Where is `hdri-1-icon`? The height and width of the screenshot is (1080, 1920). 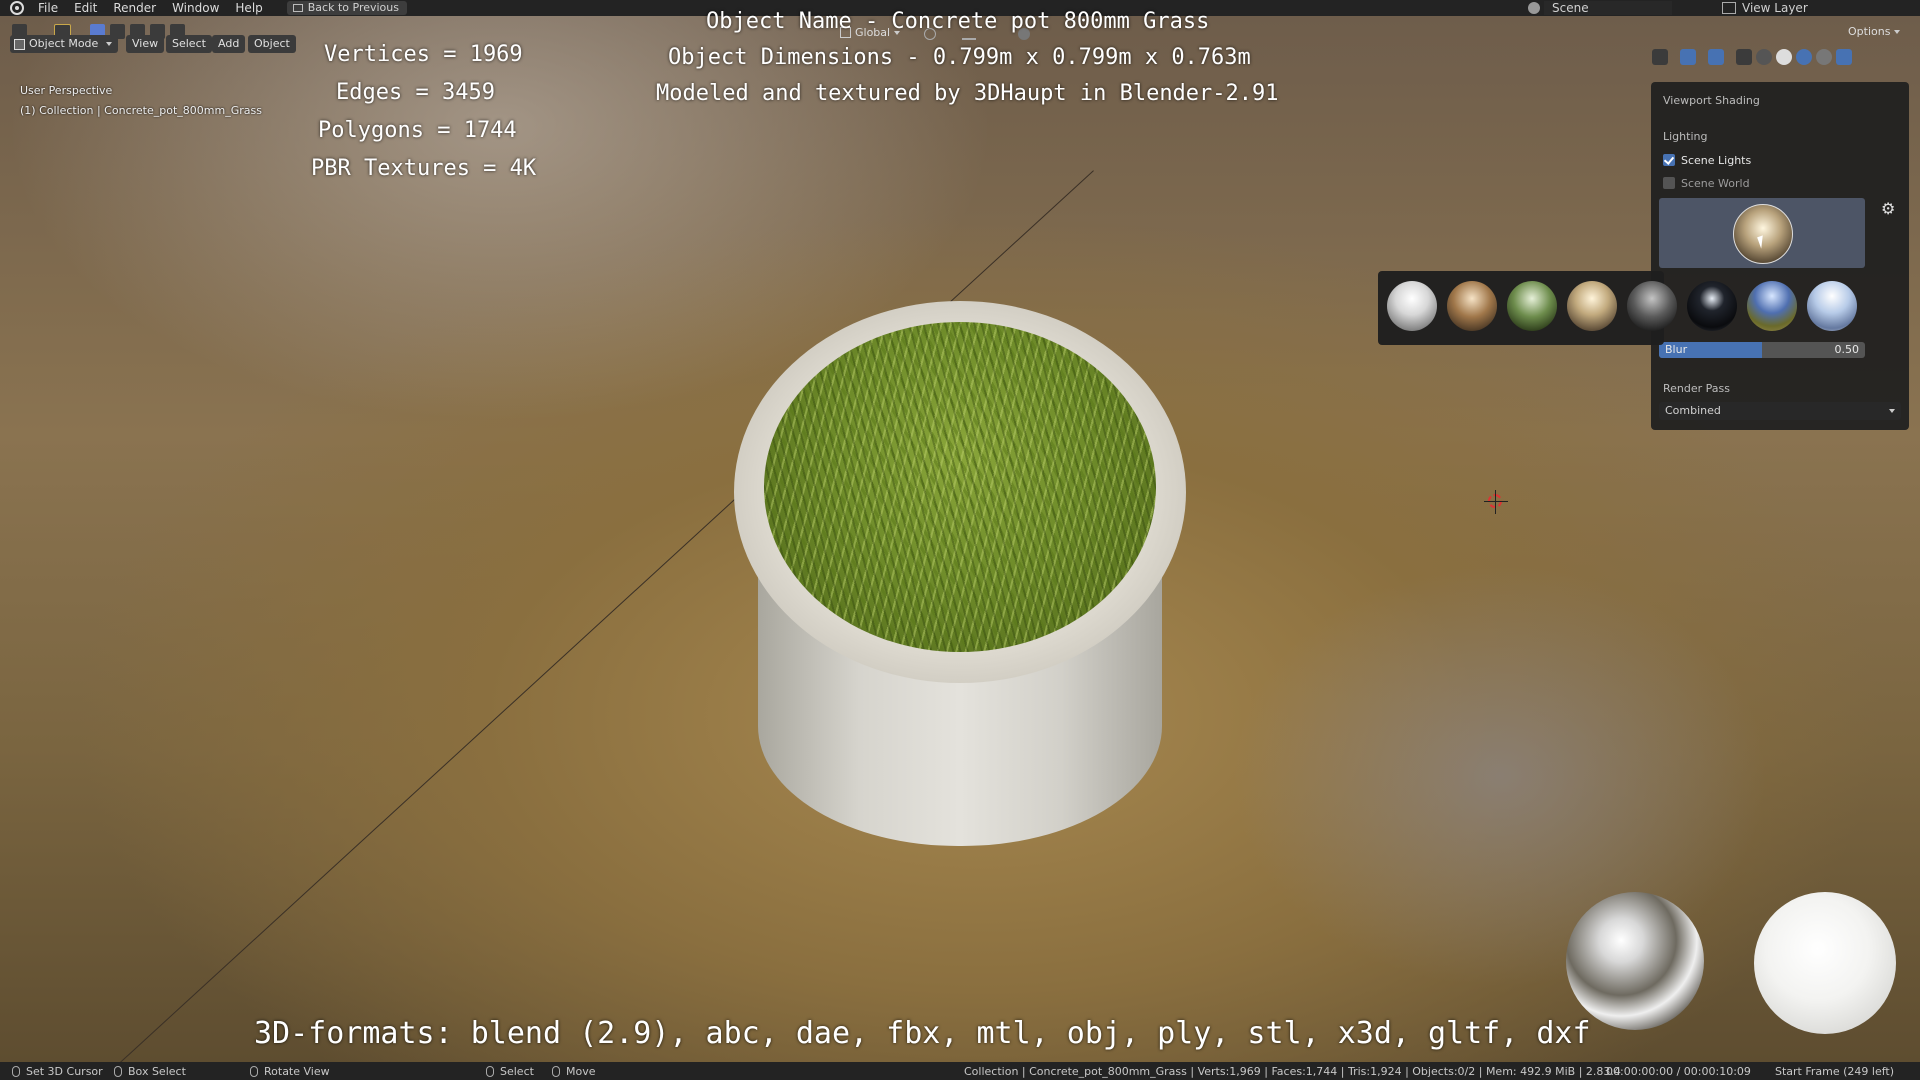
hdri-1-icon is located at coordinates (1412, 306).